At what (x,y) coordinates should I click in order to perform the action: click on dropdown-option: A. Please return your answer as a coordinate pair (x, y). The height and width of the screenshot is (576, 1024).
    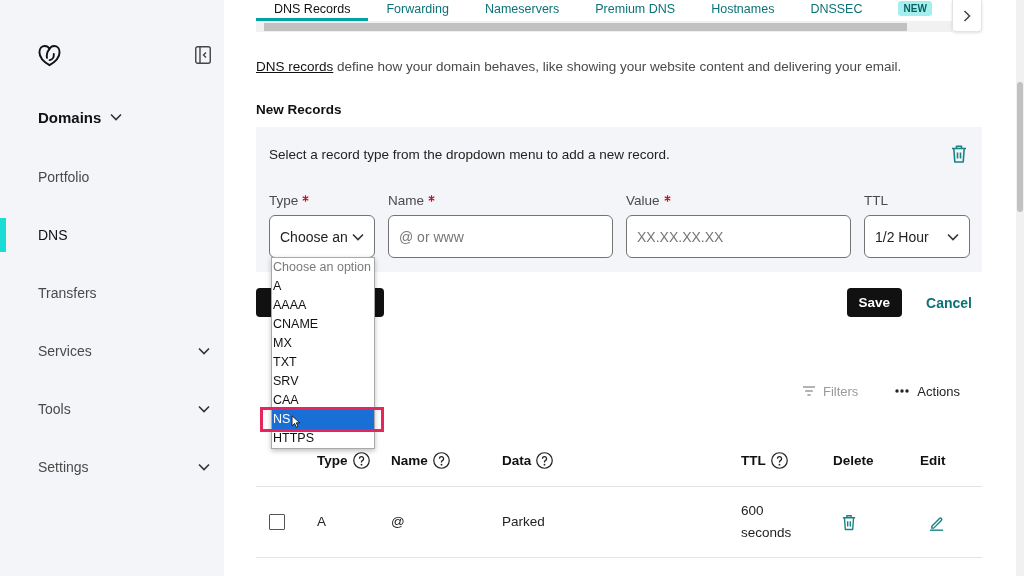
    Looking at the image, I should click on (323, 286).